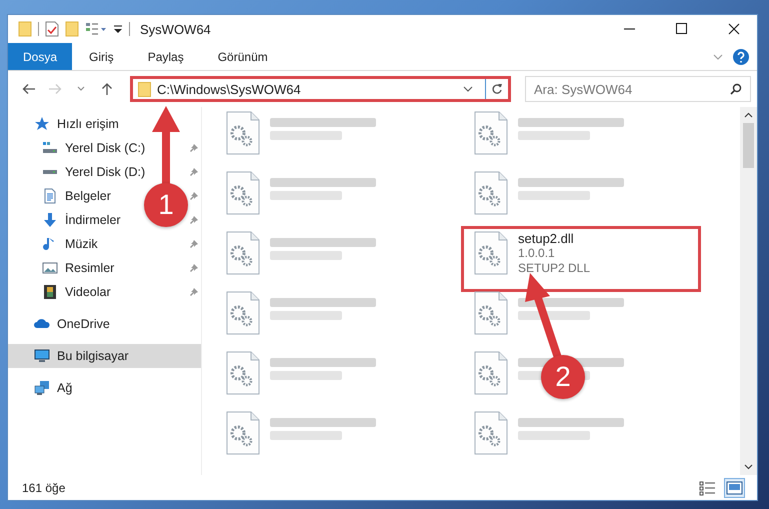  What do you see at coordinates (546, 238) in the screenshot?
I see `file-name: setup2.dll` at bounding box center [546, 238].